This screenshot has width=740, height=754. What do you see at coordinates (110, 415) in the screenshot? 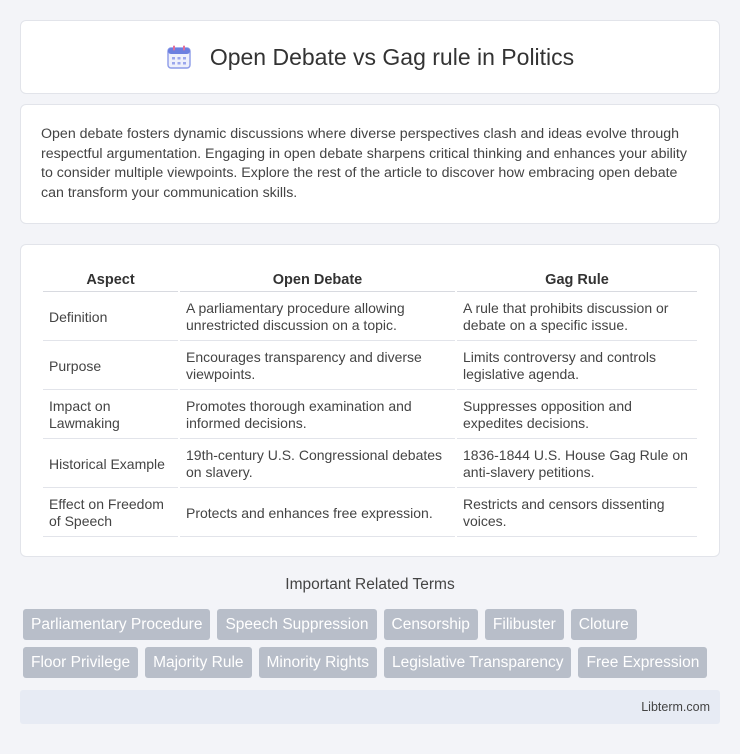
I see `table-cell: Impact on Lawmaking` at bounding box center [110, 415].